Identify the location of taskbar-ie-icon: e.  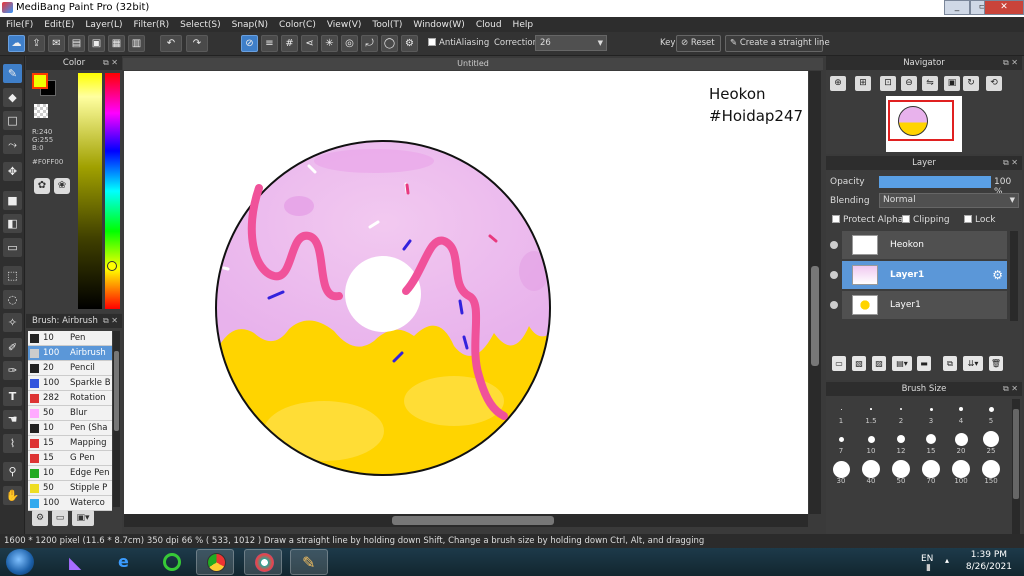
(125, 562).